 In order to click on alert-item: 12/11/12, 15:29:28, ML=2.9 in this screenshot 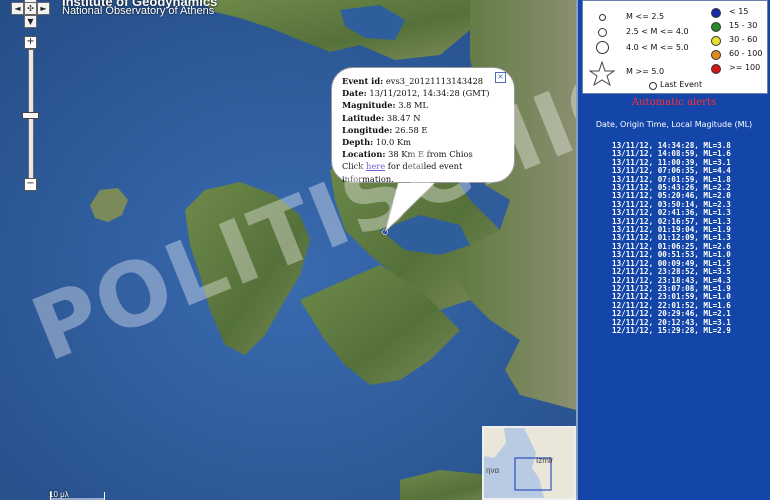, I will do `click(687, 330)`.